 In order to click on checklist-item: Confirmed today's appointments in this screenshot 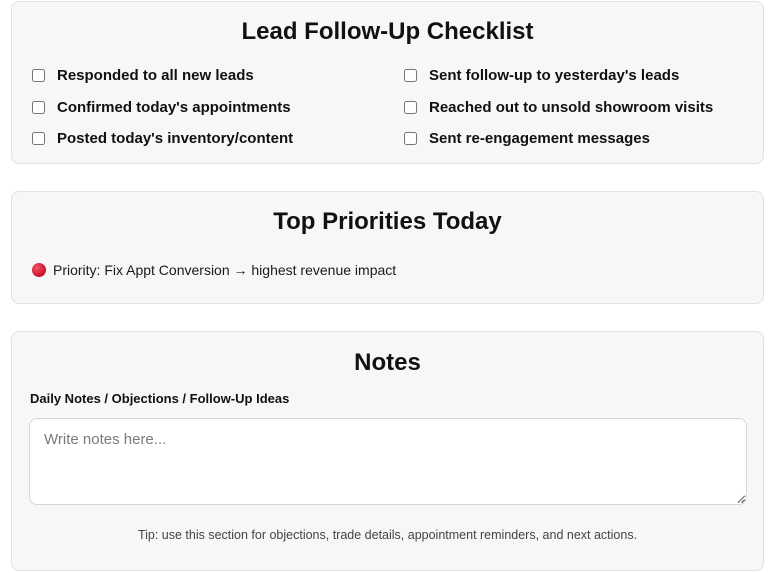, I will do `click(218, 108)`.